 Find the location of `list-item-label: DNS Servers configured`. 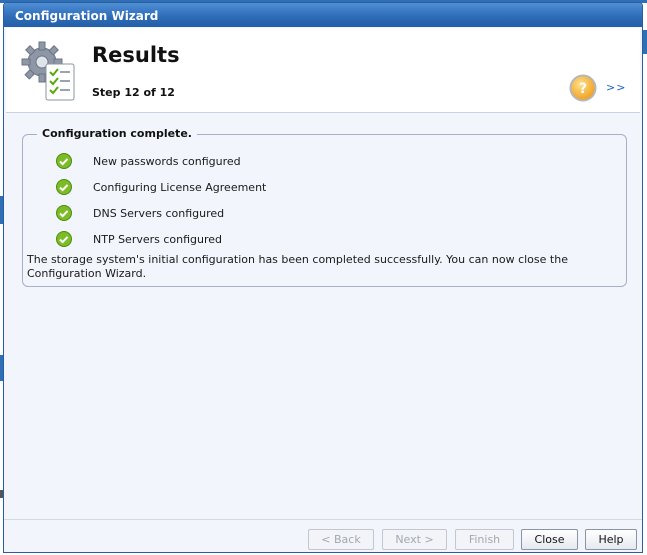

list-item-label: DNS Servers configured is located at coordinates (159, 213).